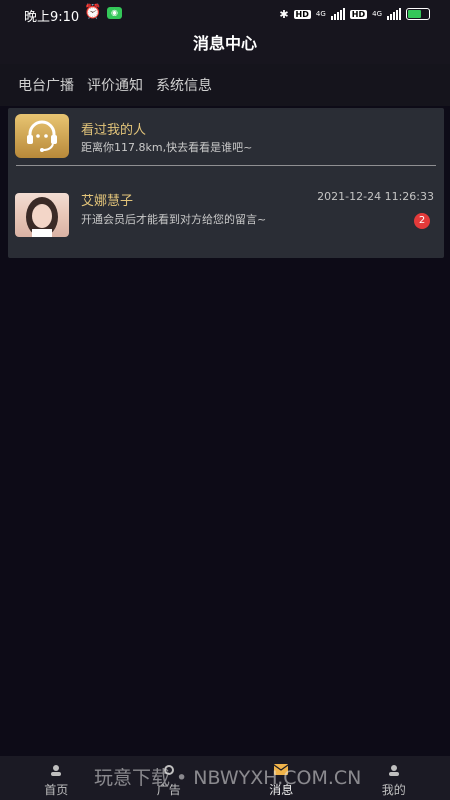 This screenshot has width=450, height=800. Describe the element at coordinates (184, 85) in the screenshot. I see `tab-system-info: 系统信息` at that location.